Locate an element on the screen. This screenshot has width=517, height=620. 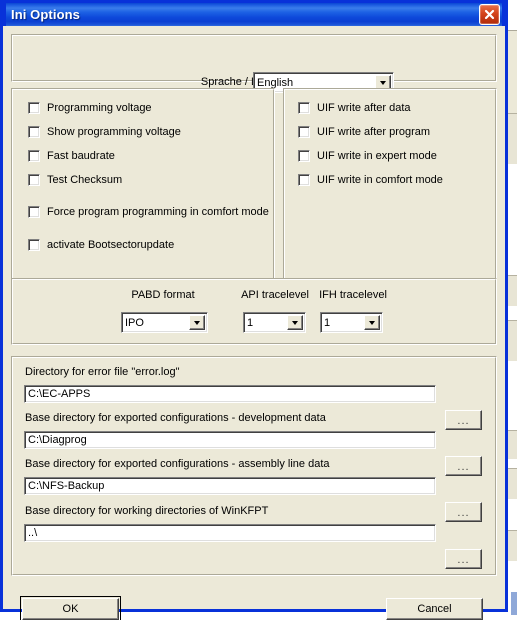
pabd-format-dropdown: IPO is located at coordinates (164, 322).